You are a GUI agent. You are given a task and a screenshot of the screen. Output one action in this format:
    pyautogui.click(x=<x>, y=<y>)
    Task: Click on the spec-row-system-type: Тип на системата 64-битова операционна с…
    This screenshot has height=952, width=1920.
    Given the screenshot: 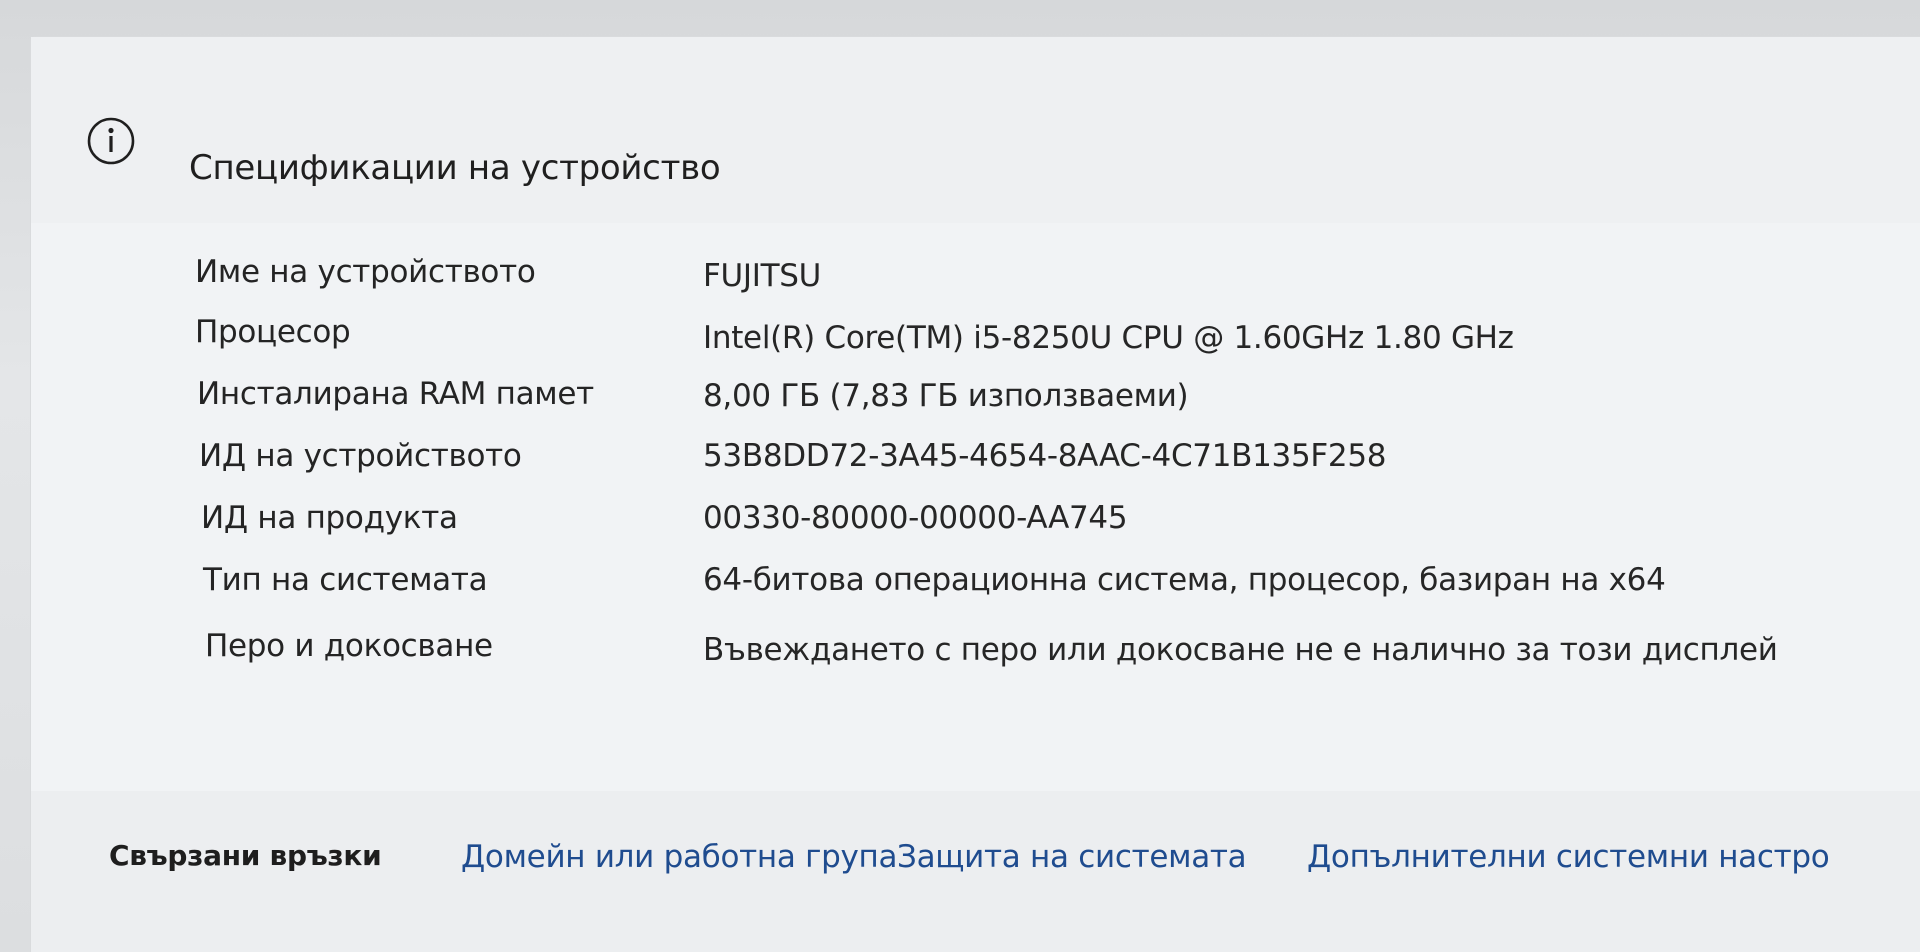 What is the action you would take?
    pyautogui.click(x=975, y=599)
    